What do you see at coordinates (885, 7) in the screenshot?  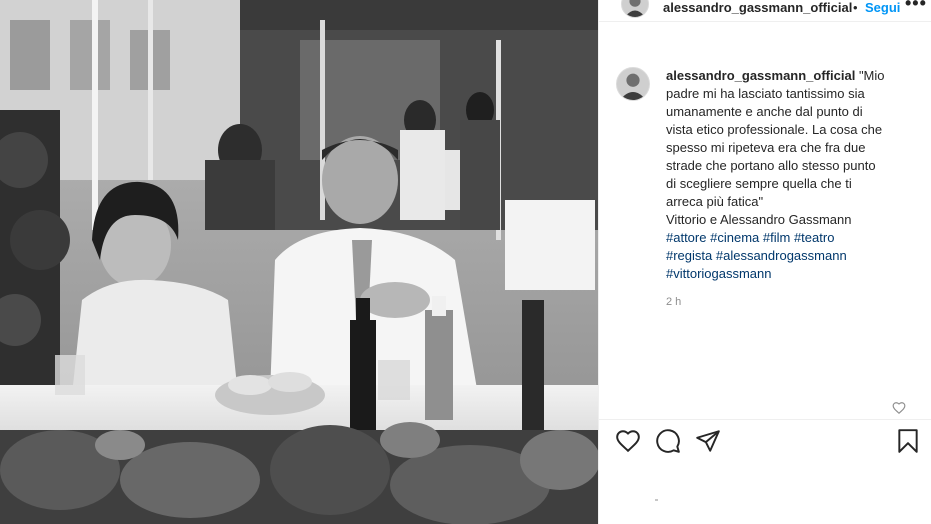 I see `follow-button: Segui` at bounding box center [885, 7].